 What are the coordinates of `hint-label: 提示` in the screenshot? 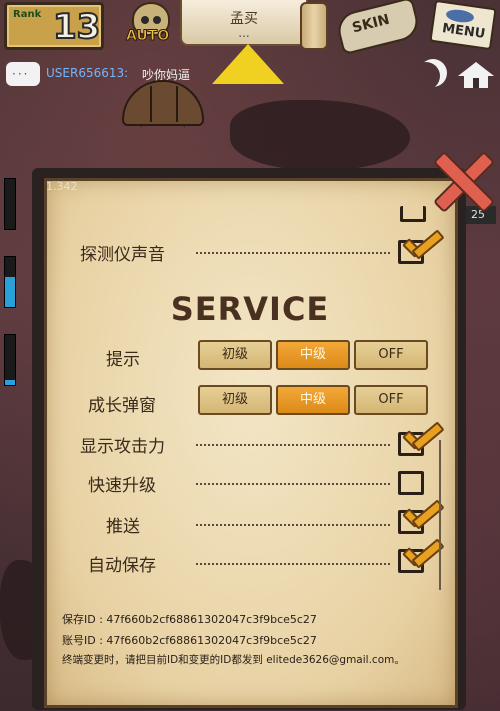 It's located at (123, 360).